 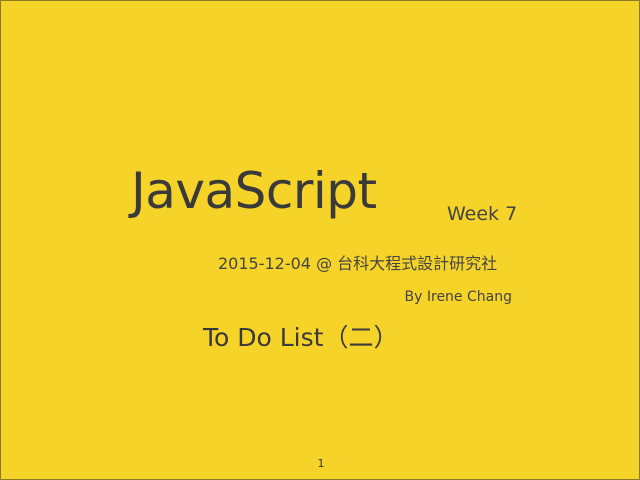 I want to click on slide-title: JavaScript, so click(x=254, y=191).